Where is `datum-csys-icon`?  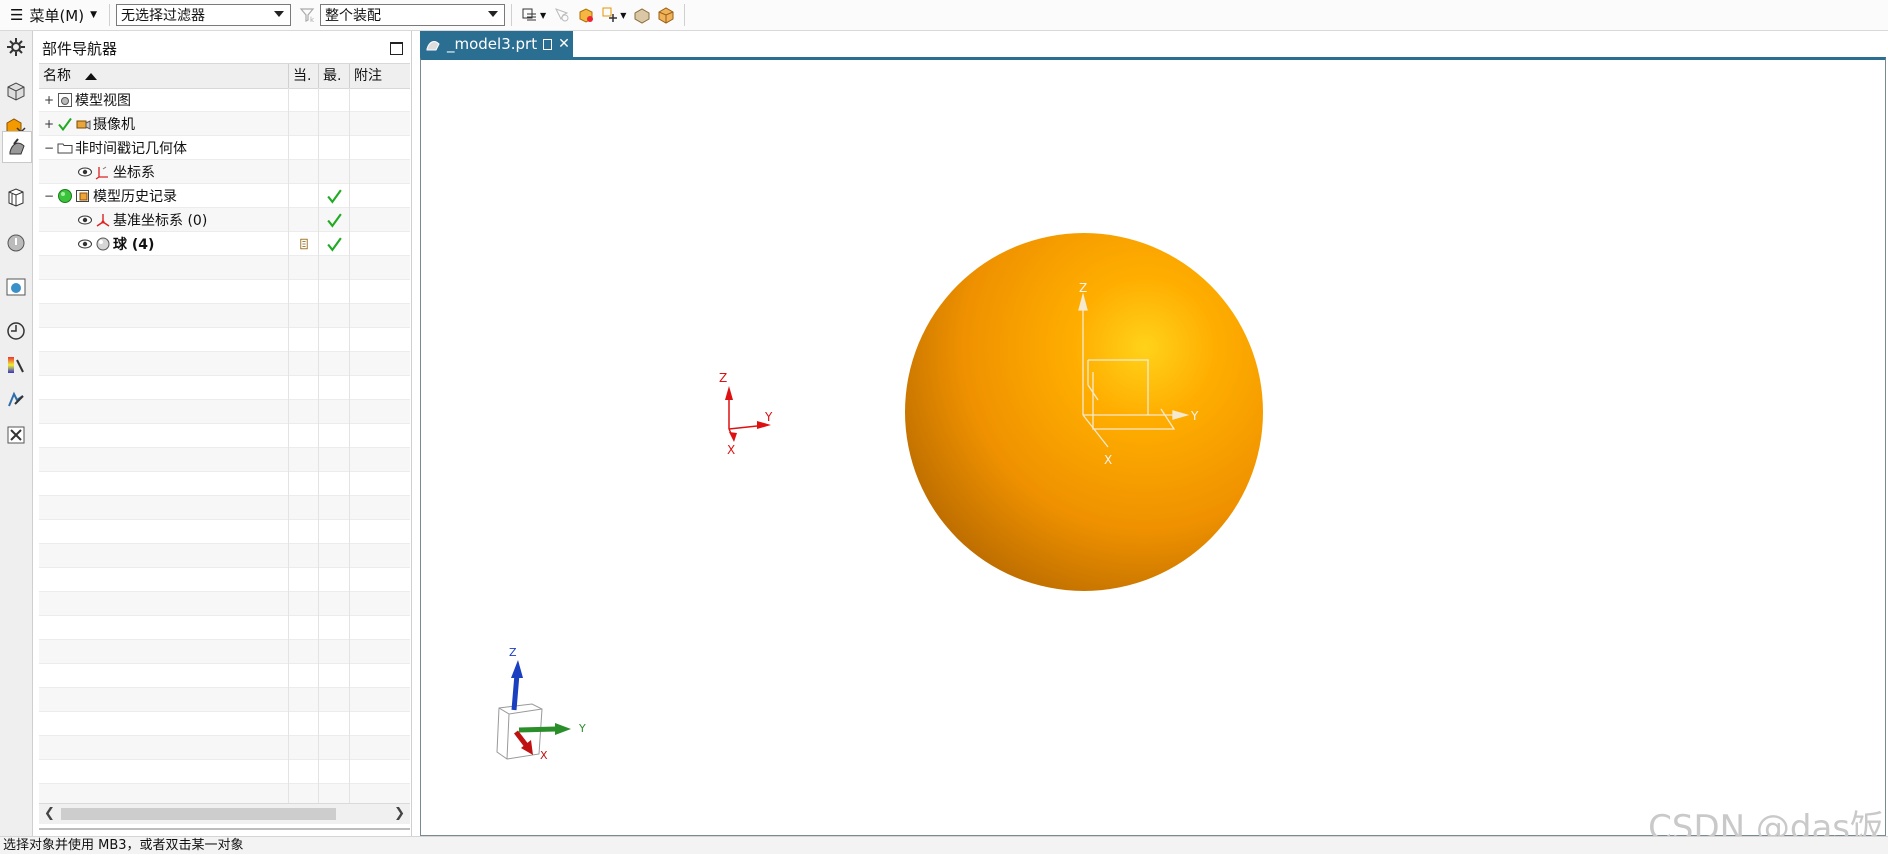 datum-csys-icon is located at coordinates (103, 220).